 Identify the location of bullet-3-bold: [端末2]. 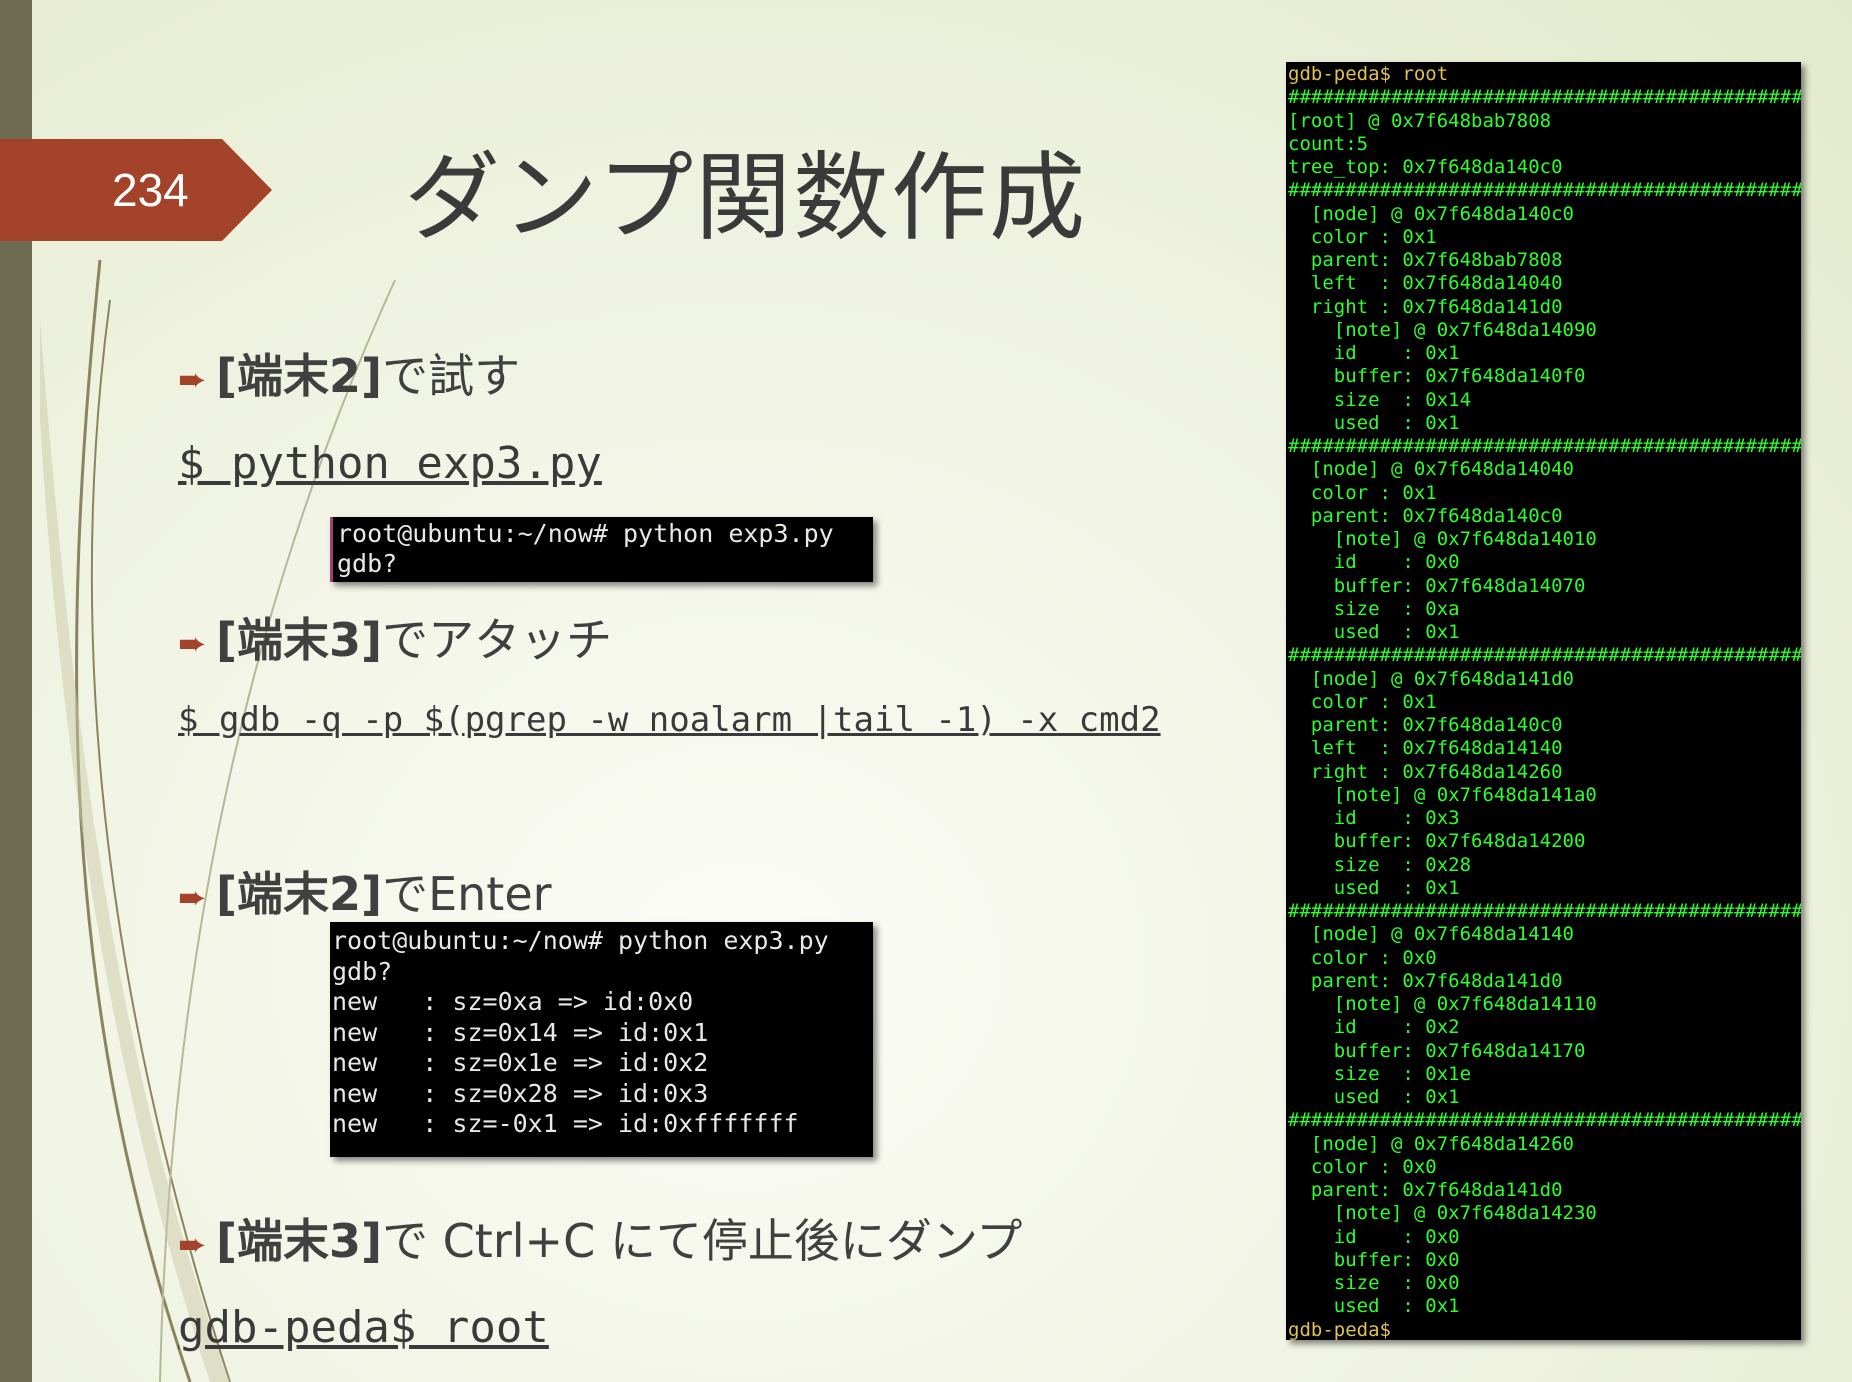
(299, 894).